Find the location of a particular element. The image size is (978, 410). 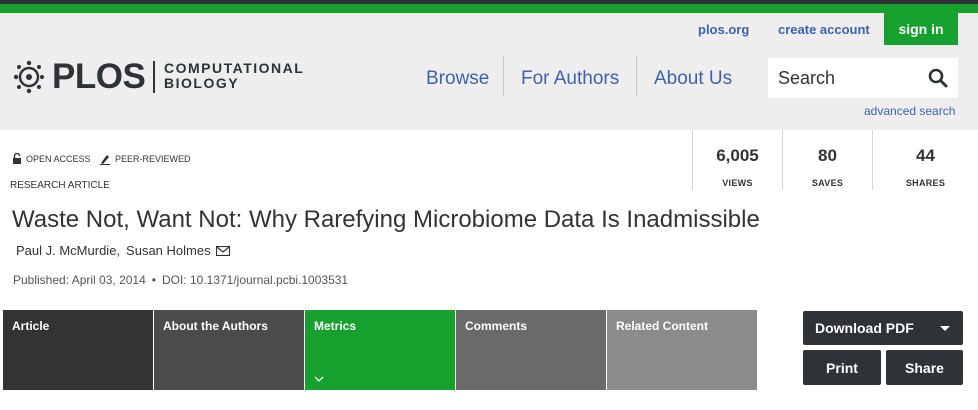

create-account-link: create account is located at coordinates (824, 29).